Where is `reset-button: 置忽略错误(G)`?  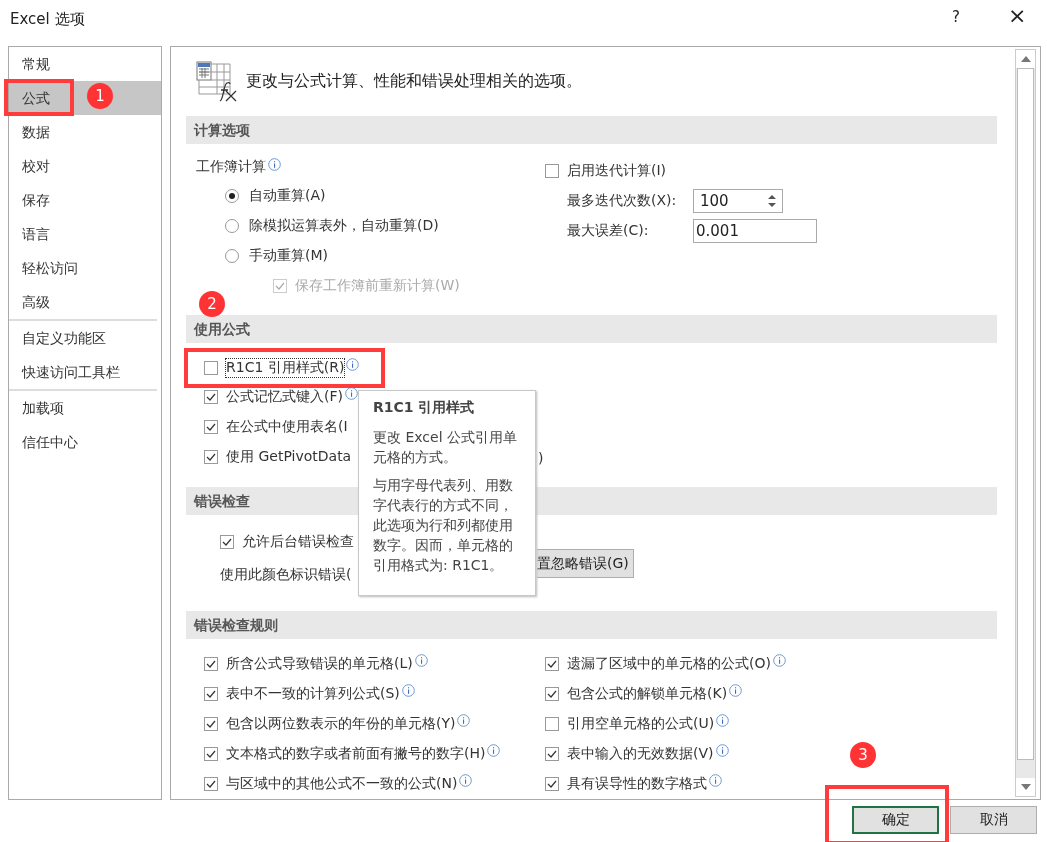
reset-button: 置忽略错误(G) is located at coordinates (585, 563).